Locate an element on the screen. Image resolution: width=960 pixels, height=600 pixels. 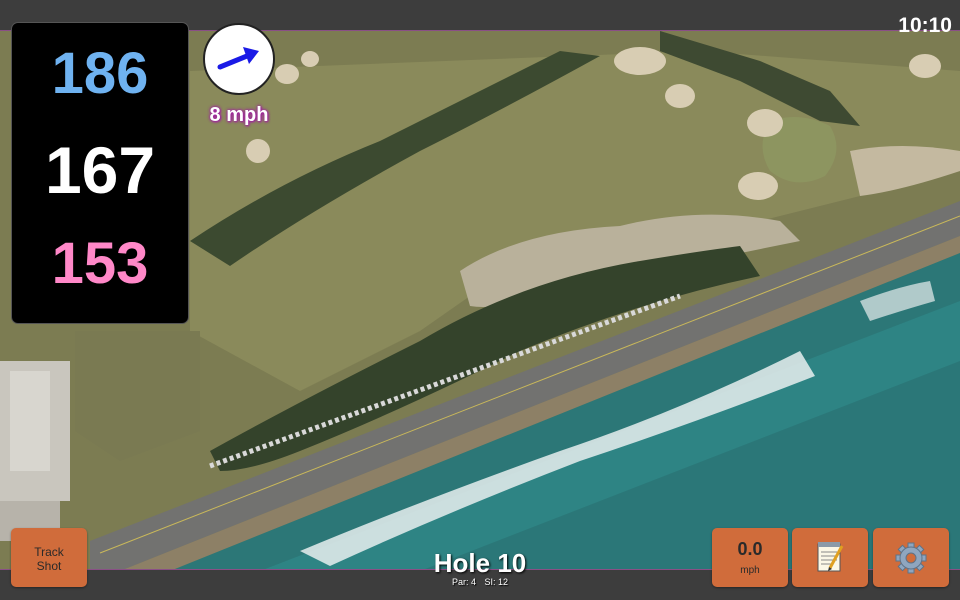
gear-icon is located at coordinates (911, 558).